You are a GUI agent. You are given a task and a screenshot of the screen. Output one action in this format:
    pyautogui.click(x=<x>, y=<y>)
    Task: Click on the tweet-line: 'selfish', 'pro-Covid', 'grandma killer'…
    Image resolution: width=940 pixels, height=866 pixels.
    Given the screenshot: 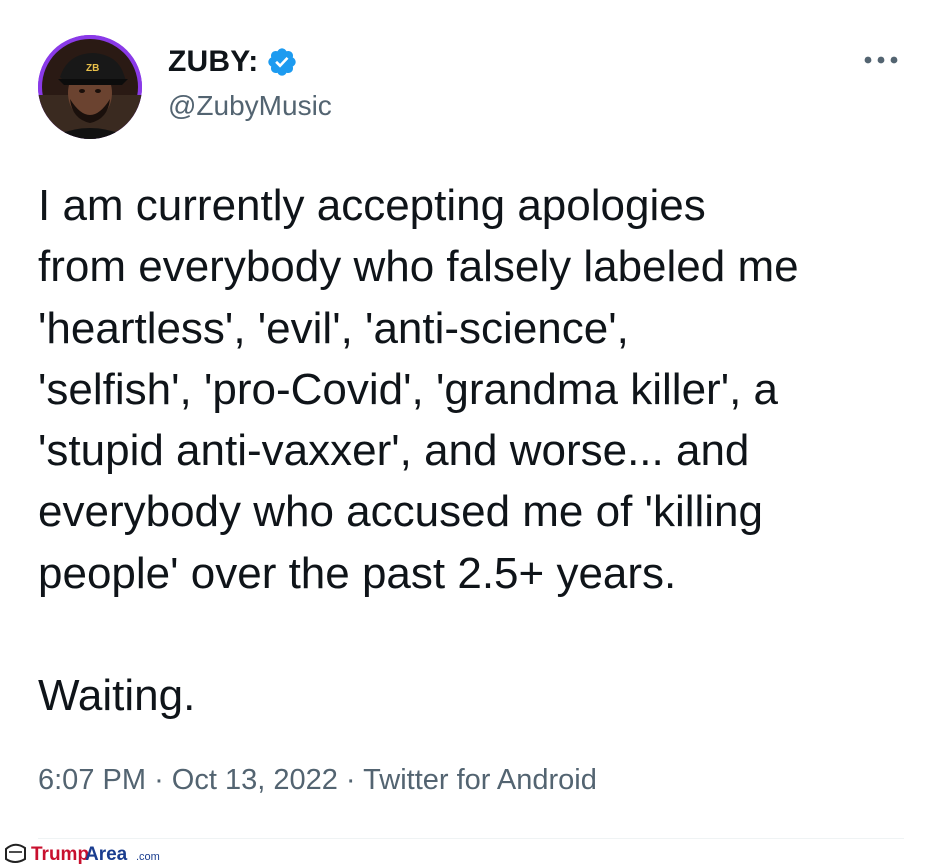 What is the action you would take?
    pyautogui.click(x=408, y=389)
    